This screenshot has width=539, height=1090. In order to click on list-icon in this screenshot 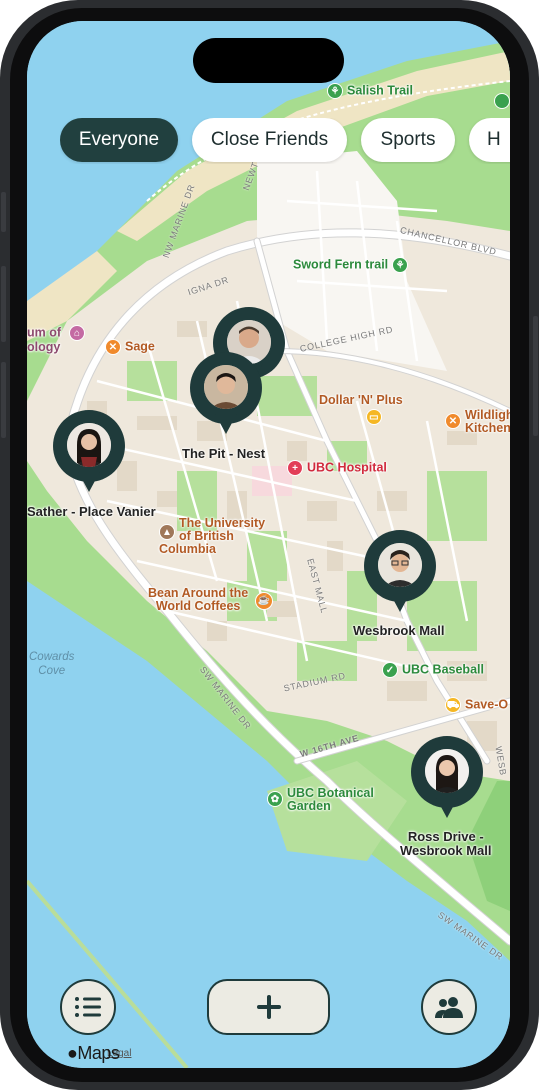, I will do `click(88, 1007)`.